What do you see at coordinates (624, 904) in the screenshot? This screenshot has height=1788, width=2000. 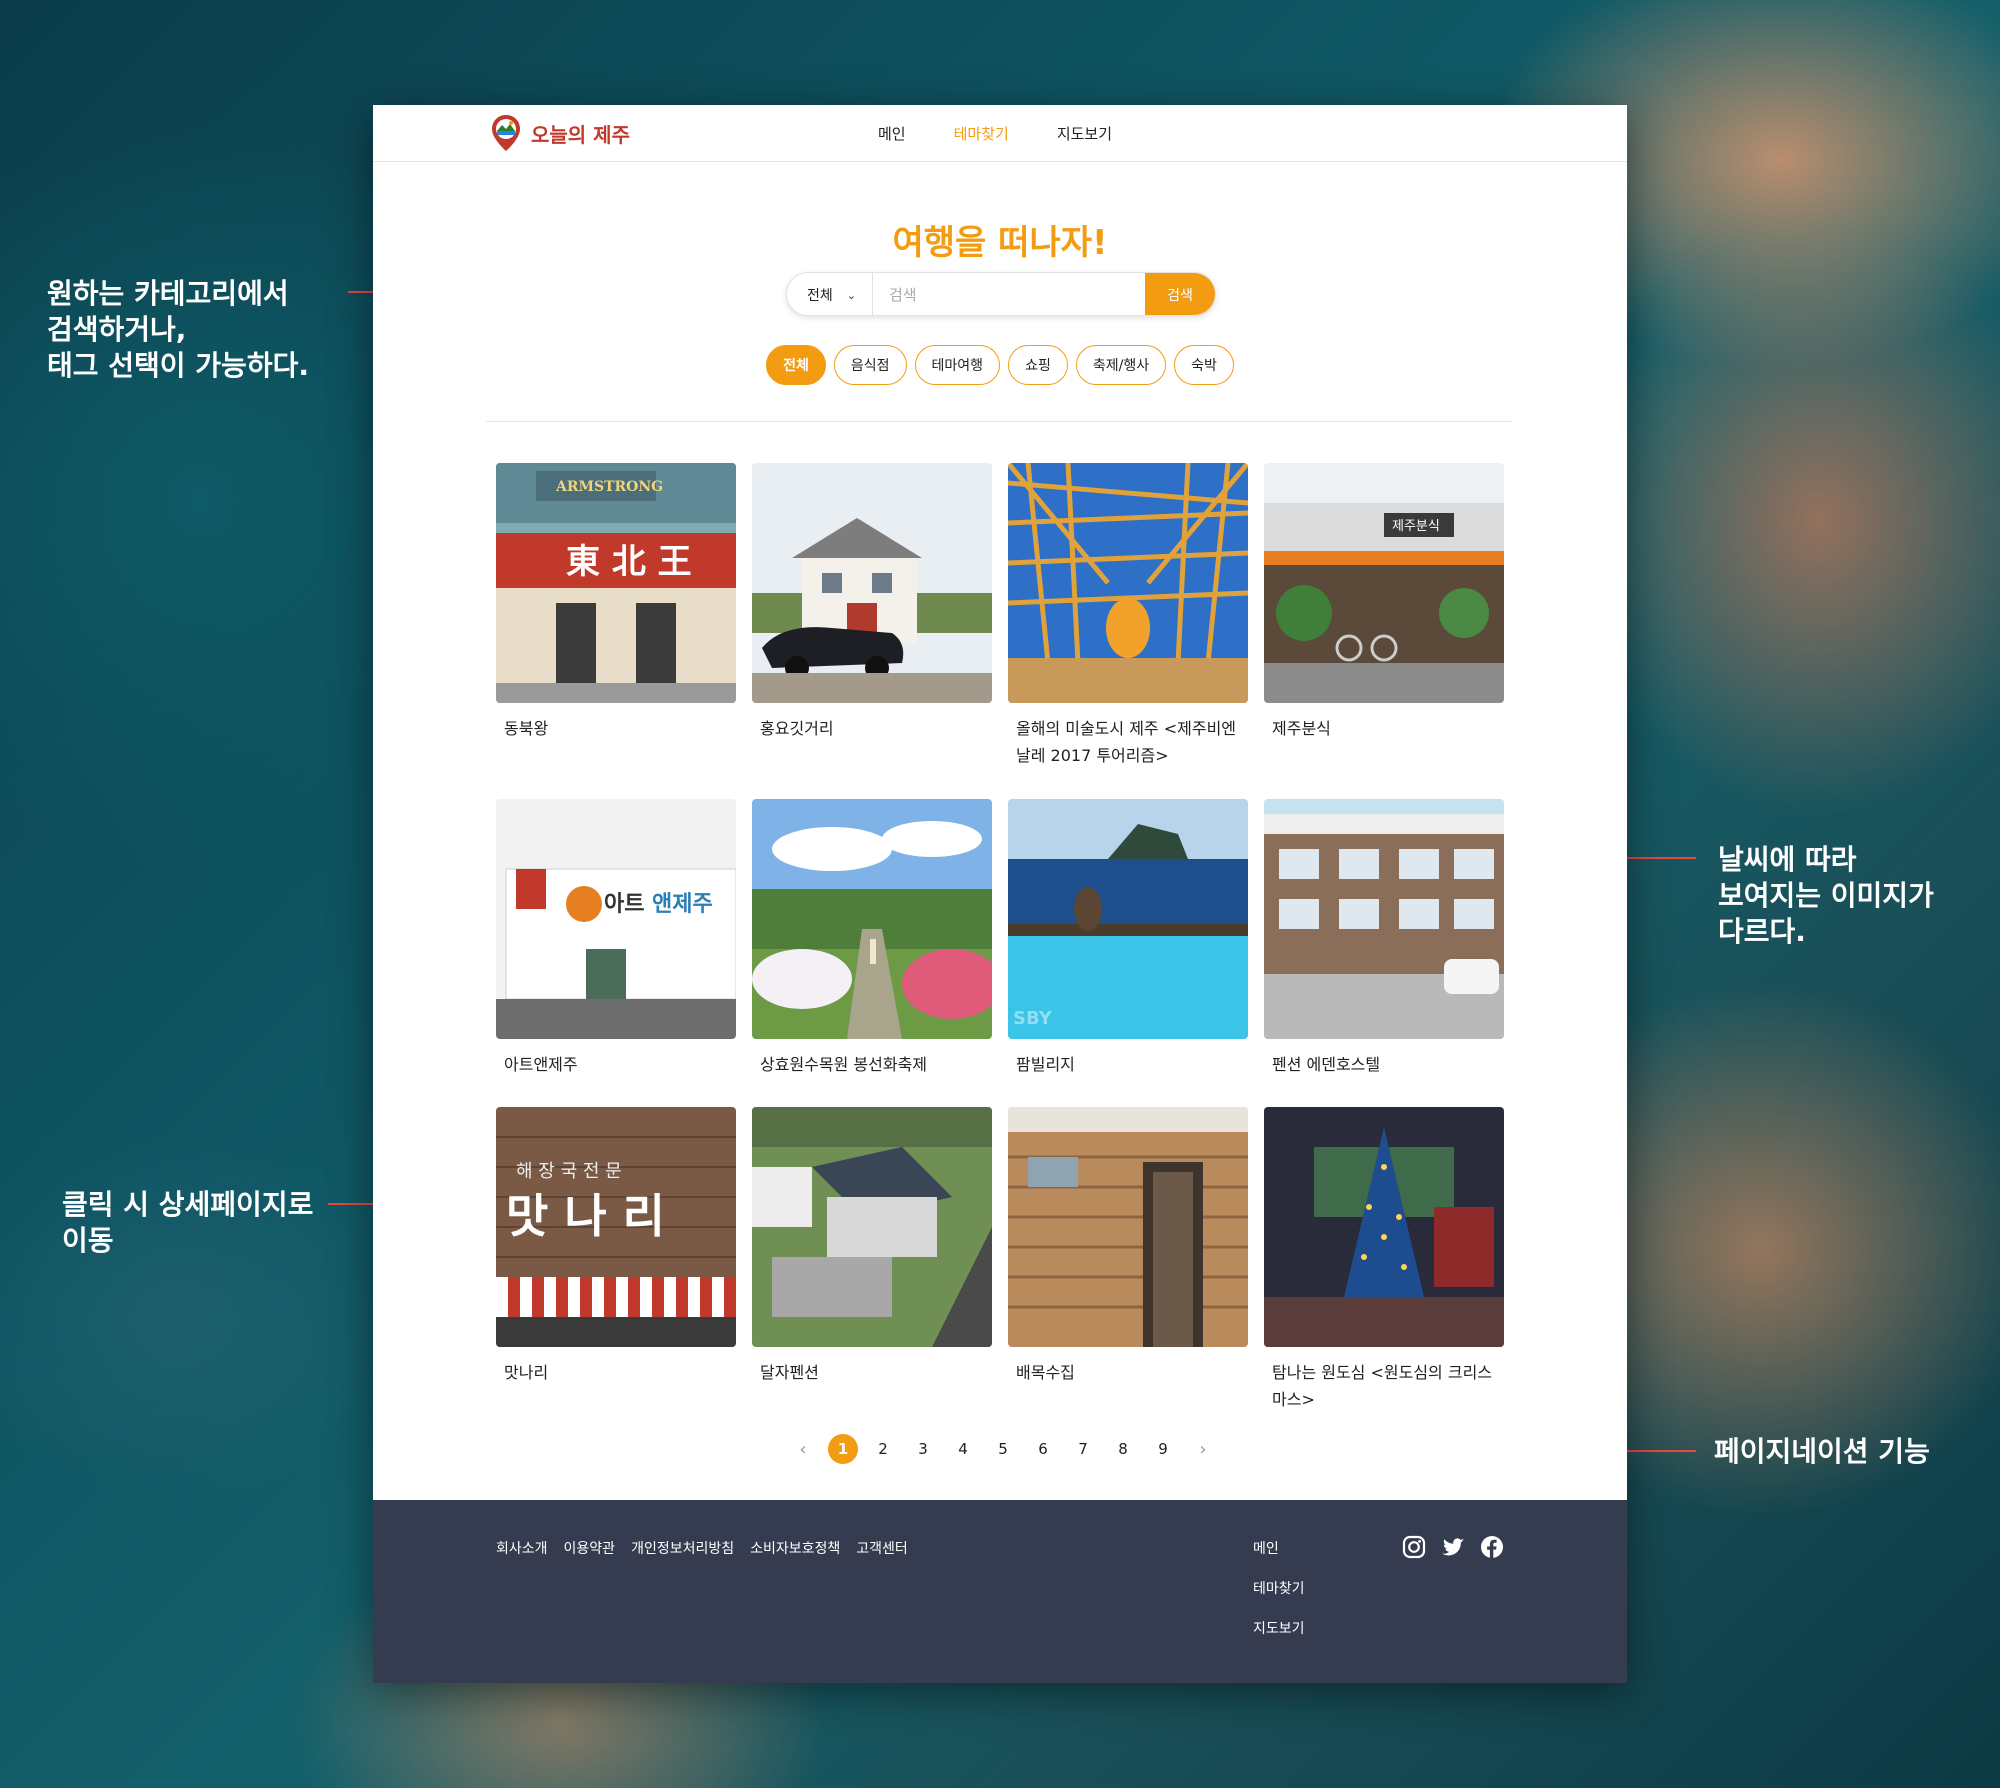 I see `svg-text: 아트` at bounding box center [624, 904].